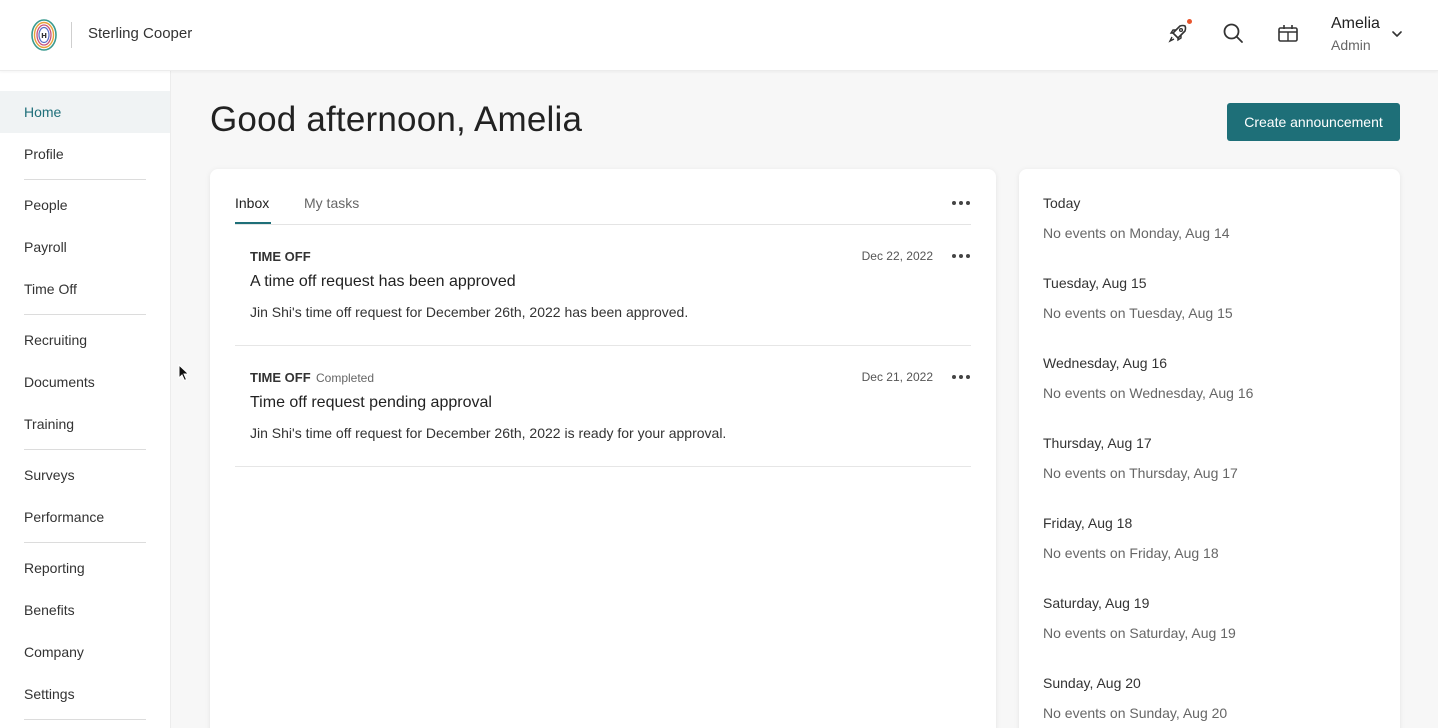 This screenshot has height=728, width=1438. Describe the element at coordinates (85, 475) in the screenshot. I see `sidebar-item-surveys: Surveys` at that location.